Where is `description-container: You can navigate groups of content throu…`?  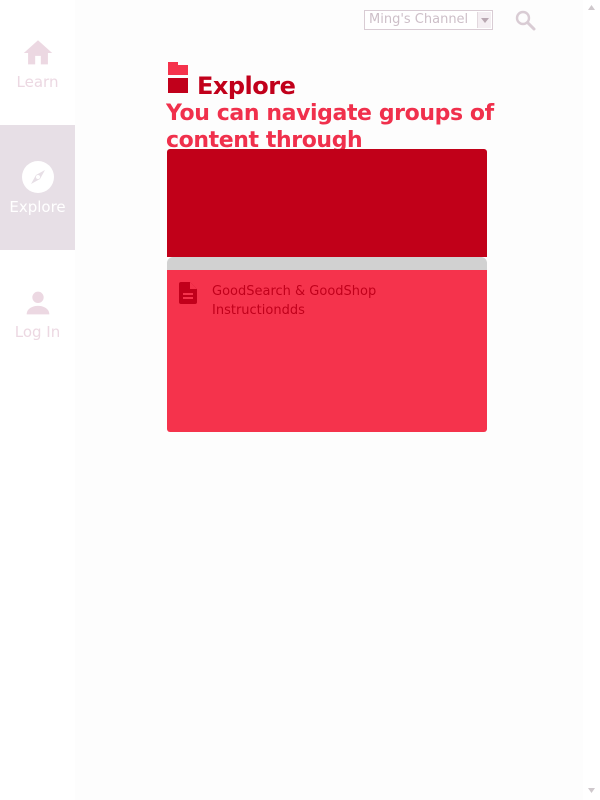
description-container: You can navigate groups of content throu… is located at coordinates (331, 125).